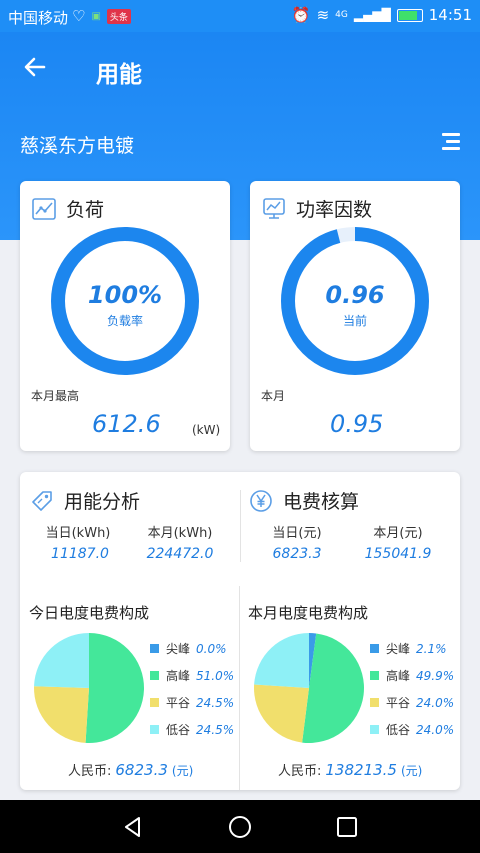 This screenshot has width=480, height=853. What do you see at coordinates (118, 16) in the screenshot?
I see `news-app-badge: 头条` at bounding box center [118, 16].